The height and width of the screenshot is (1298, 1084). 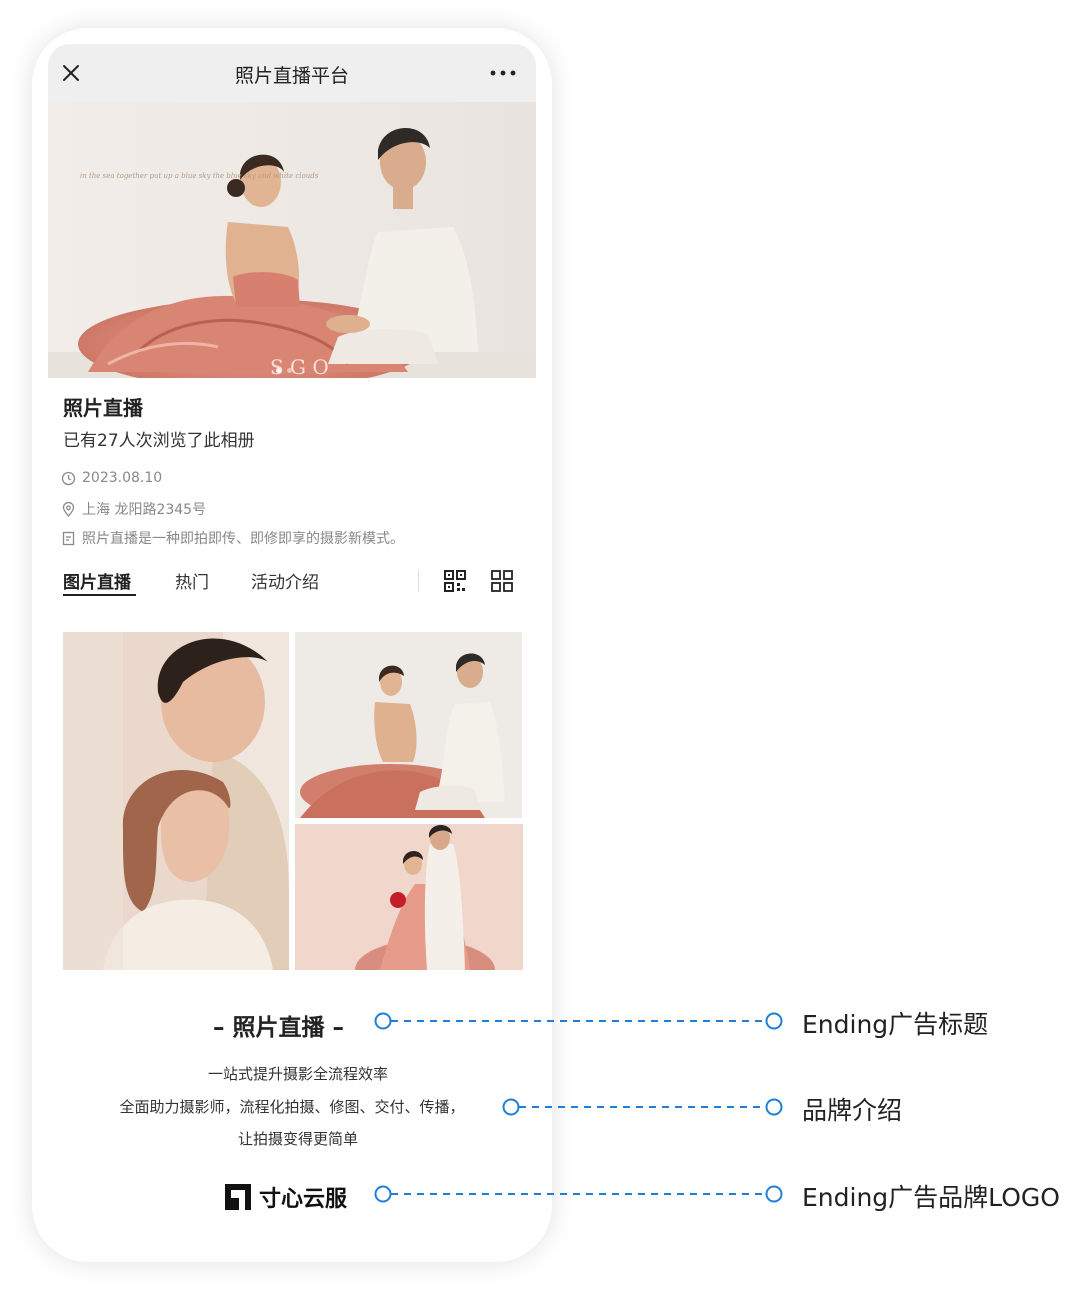 I want to click on annotation-brand-logo: Ending广告品牌LOGO, so click(x=931, y=1197).